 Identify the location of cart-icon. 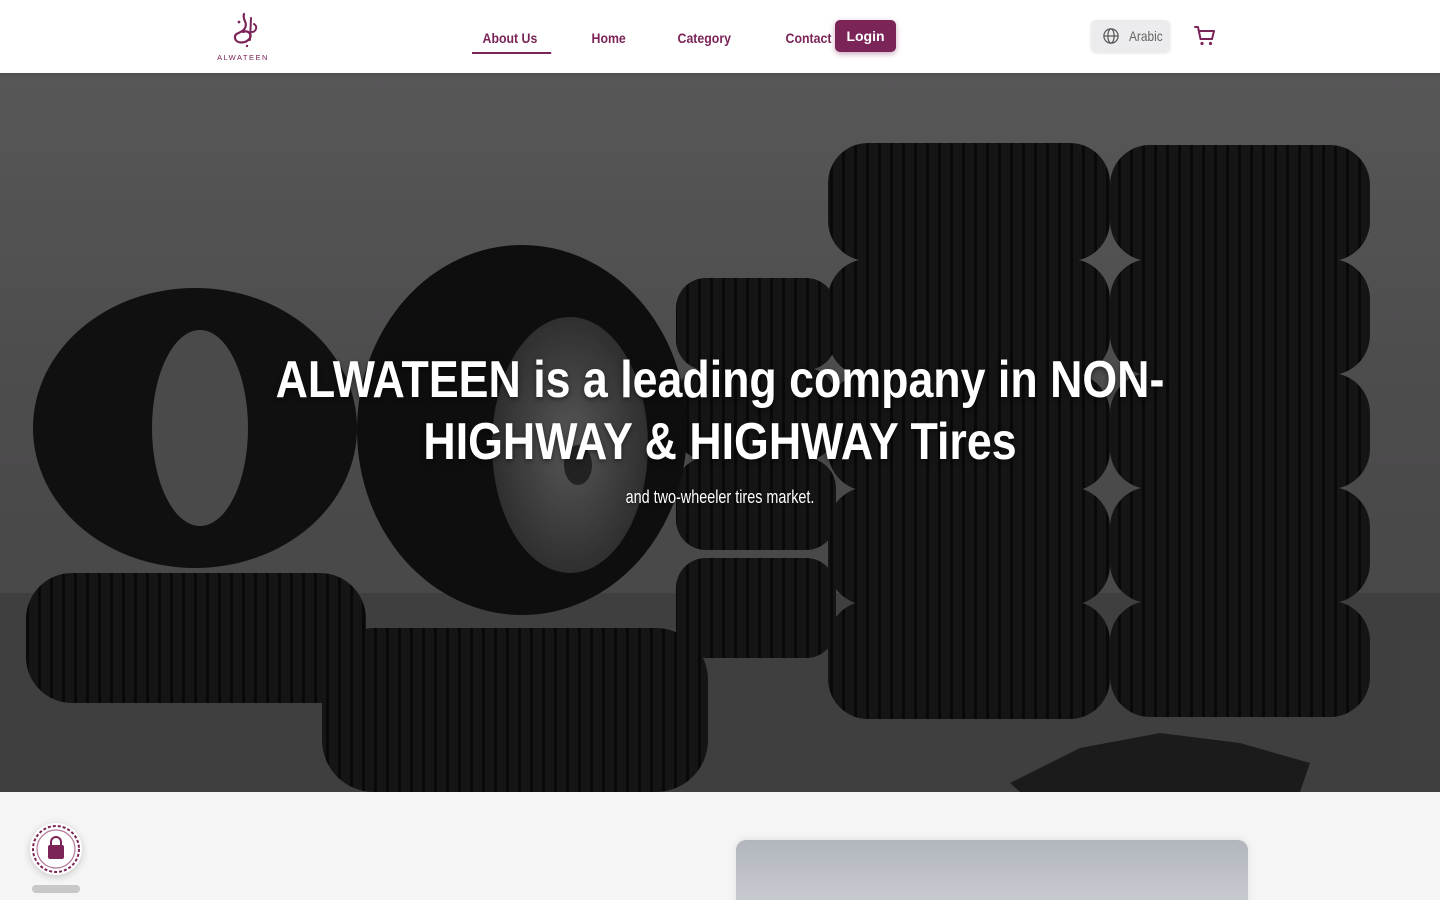
(1204, 36).